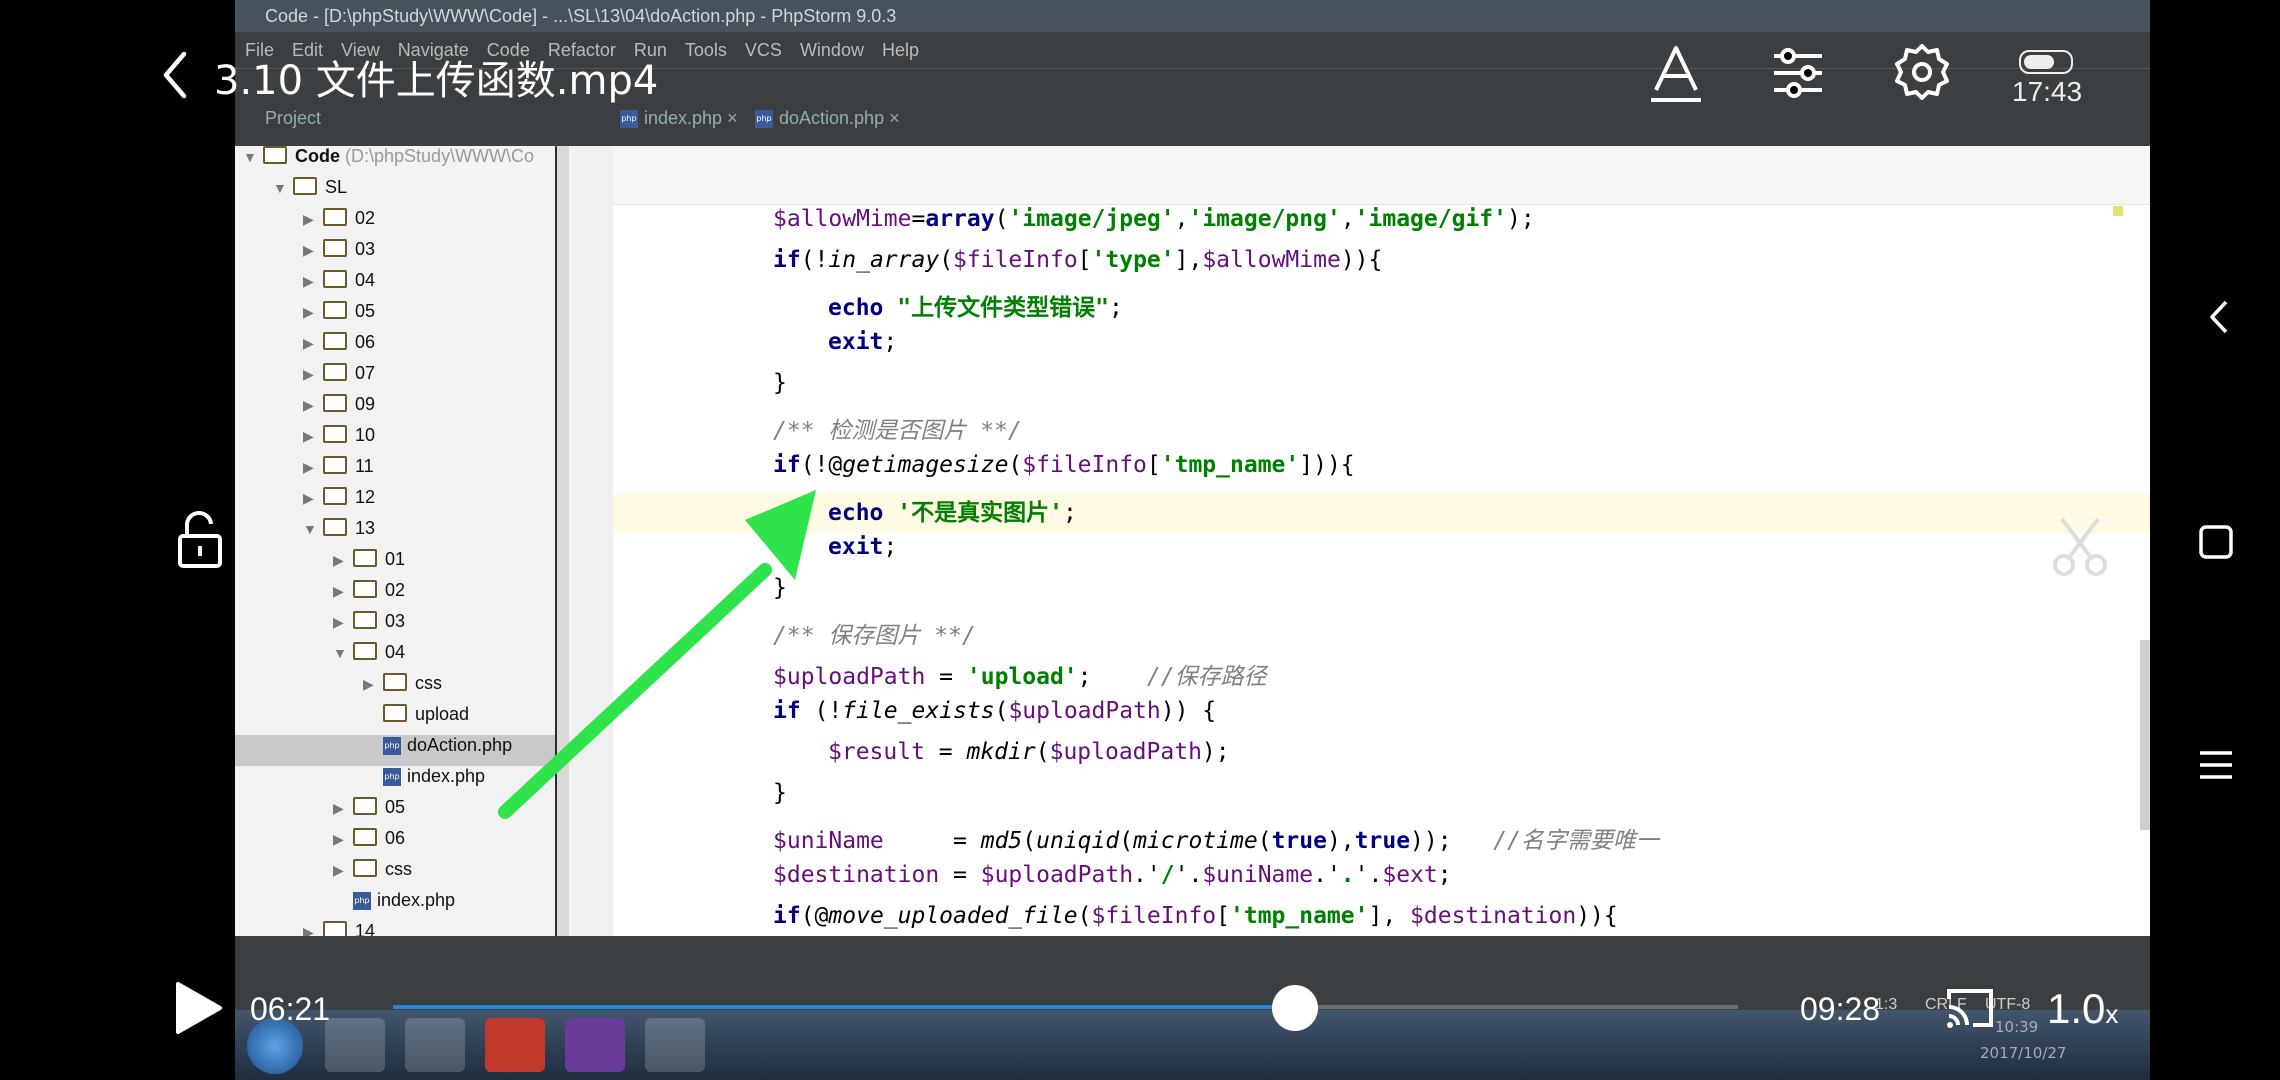  What do you see at coordinates (1676, 73) in the screenshot?
I see `text-style-icon` at bounding box center [1676, 73].